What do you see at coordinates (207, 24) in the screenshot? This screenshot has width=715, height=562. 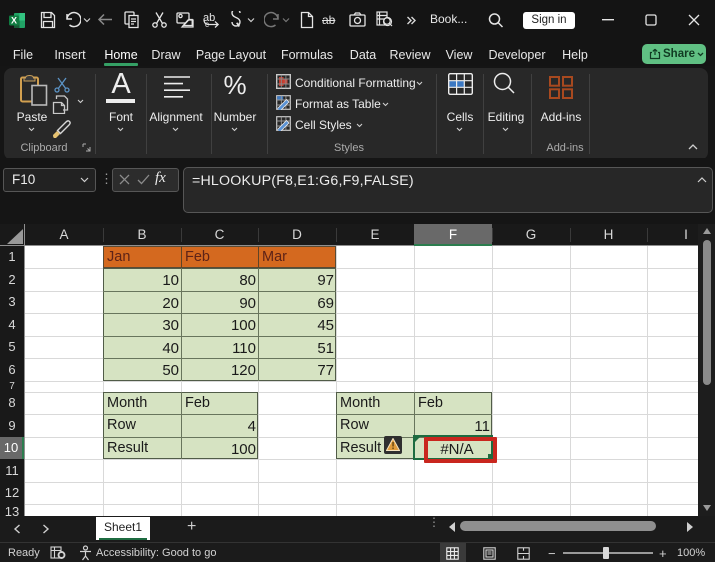 I see `svg-text: c` at bounding box center [207, 24].